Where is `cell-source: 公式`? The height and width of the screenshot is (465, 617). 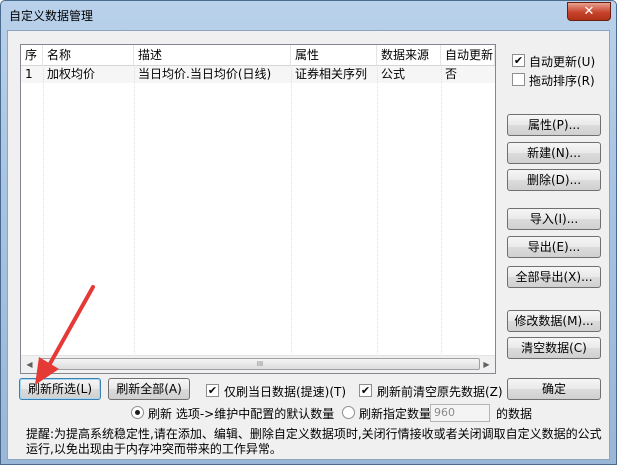 cell-source: 公式 is located at coordinates (393, 74).